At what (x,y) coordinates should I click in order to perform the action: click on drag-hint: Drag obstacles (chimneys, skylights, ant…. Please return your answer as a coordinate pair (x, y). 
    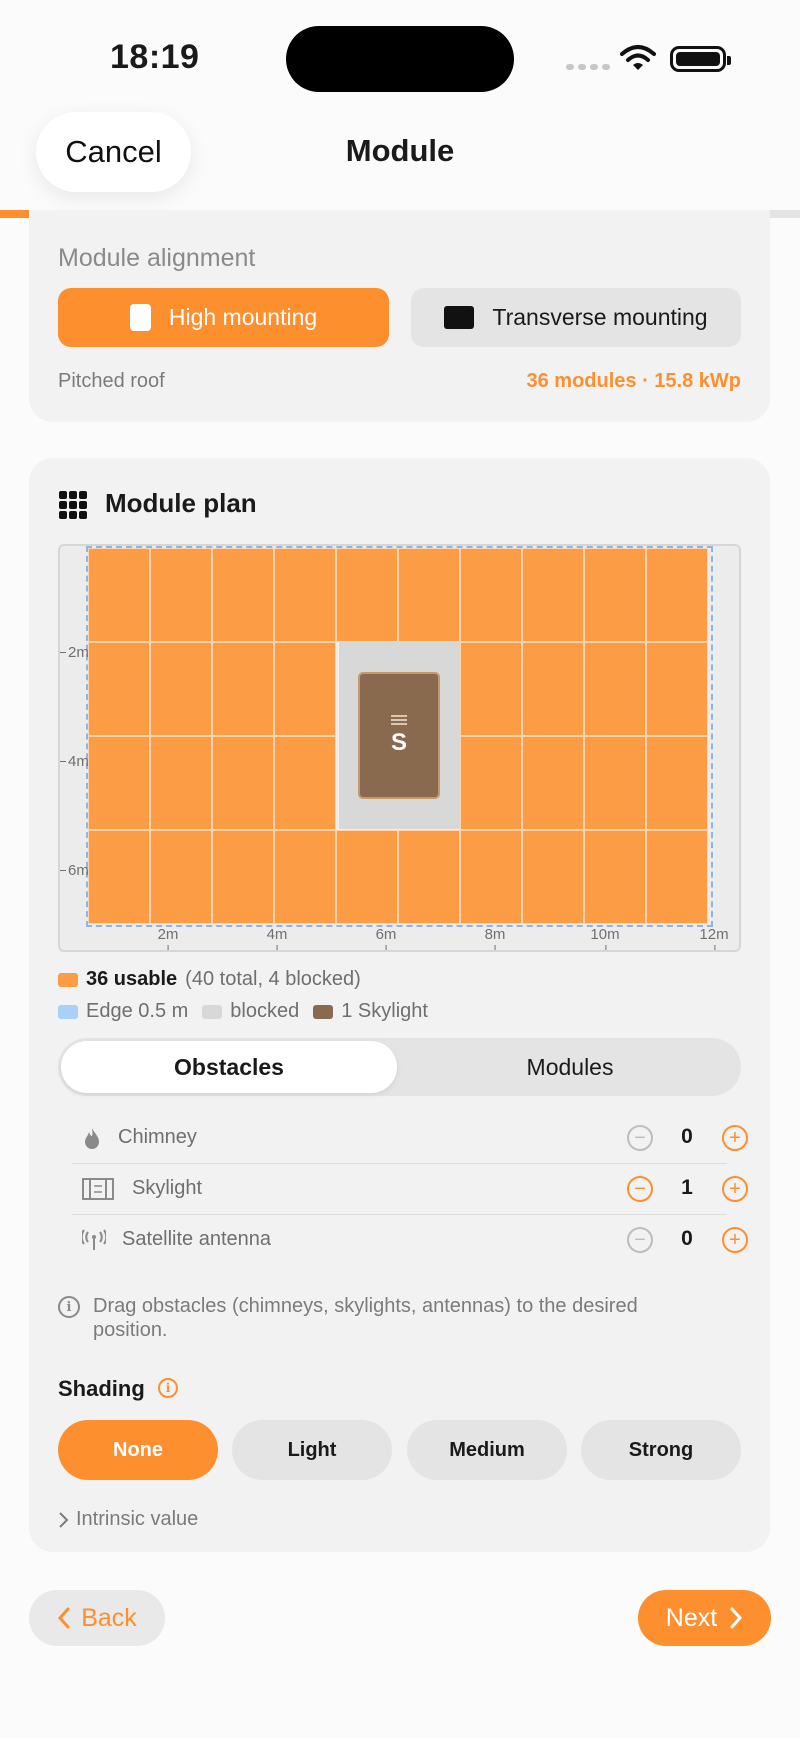
    Looking at the image, I should click on (365, 1318).